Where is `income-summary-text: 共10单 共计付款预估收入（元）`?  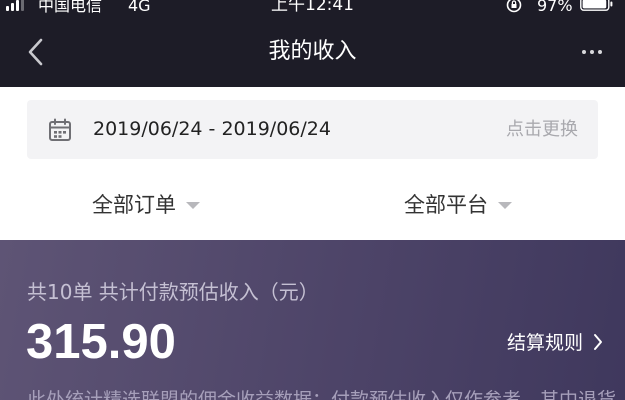
income-summary-text: 共10单 共计付款预估收入（元） is located at coordinates (173, 292).